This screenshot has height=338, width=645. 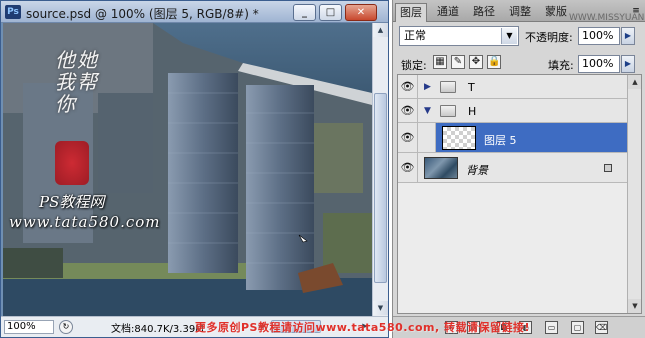 I want to click on watermark-site-name: PS教程网, so click(x=72, y=202).